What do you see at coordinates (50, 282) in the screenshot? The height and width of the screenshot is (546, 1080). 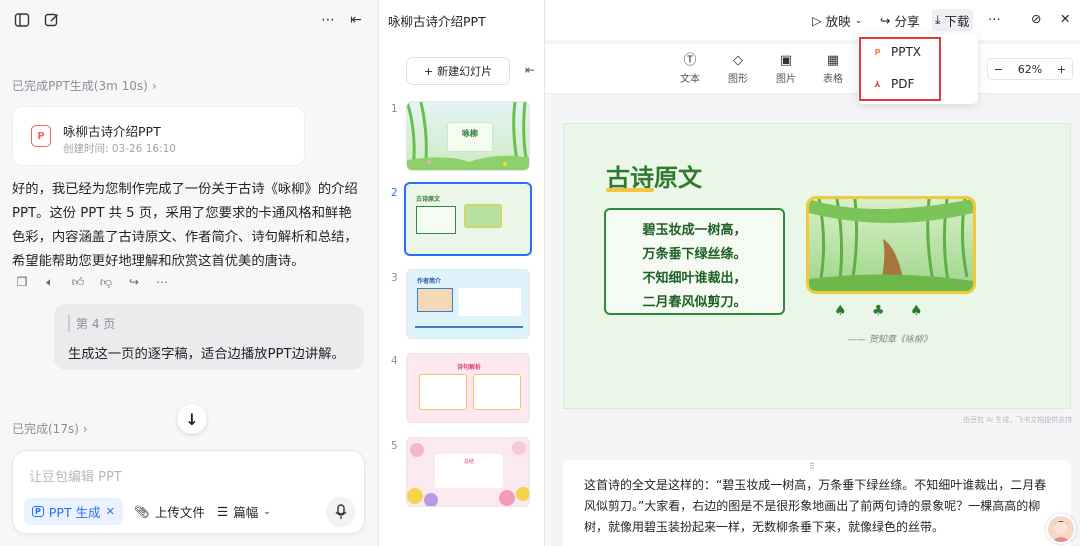 I see `speaker-icon: 🔈︎` at bounding box center [50, 282].